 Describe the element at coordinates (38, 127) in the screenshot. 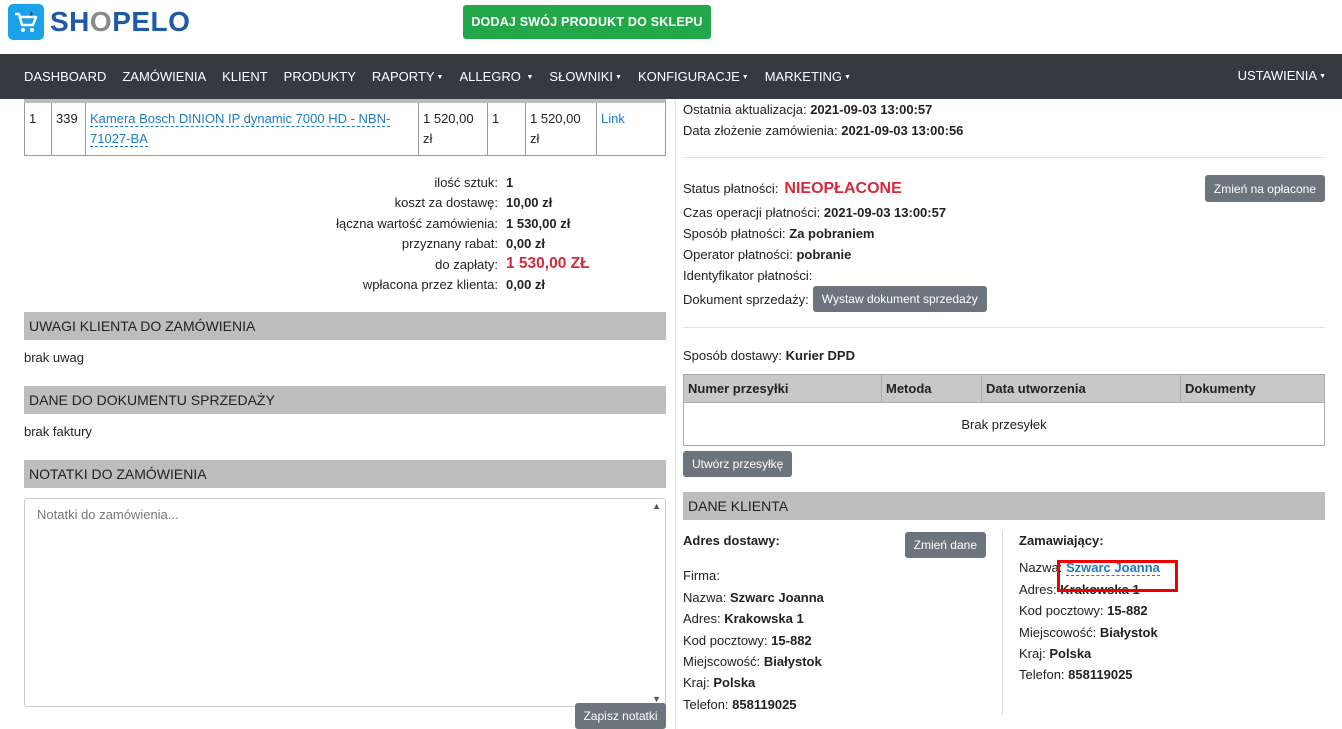

I see `row-number: 1` at that location.